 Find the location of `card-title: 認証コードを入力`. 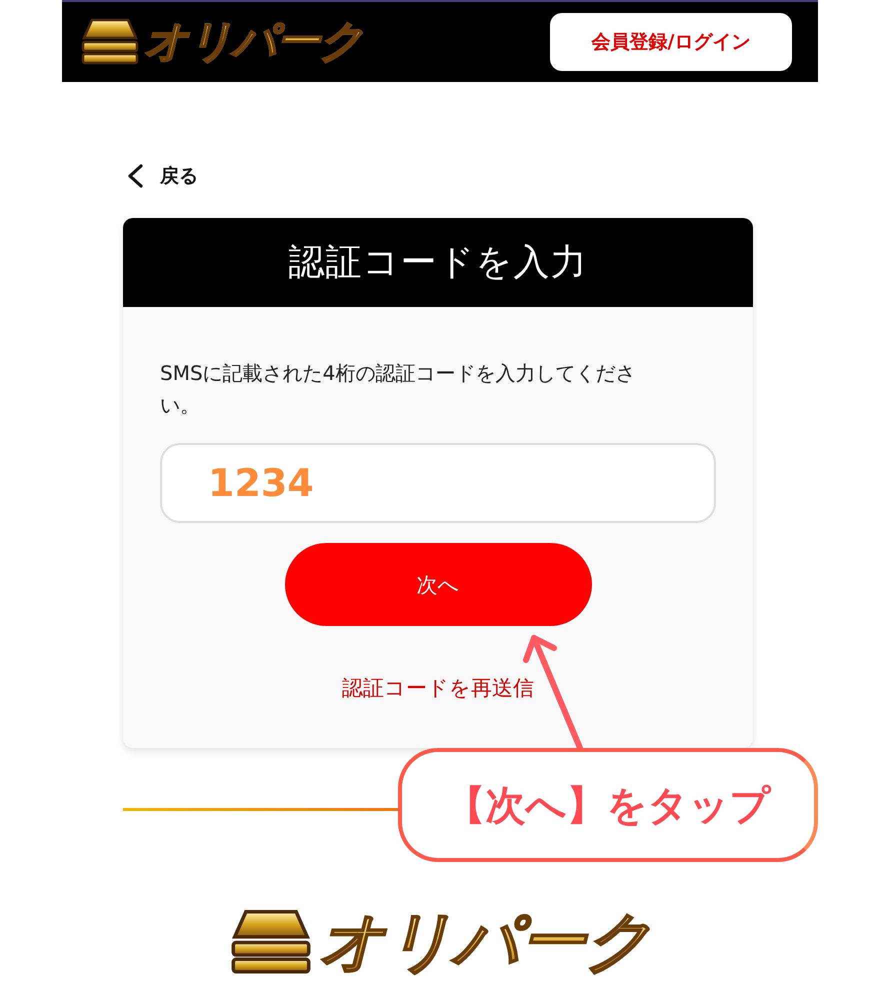

card-title: 認証コードを入力 is located at coordinates (438, 262).